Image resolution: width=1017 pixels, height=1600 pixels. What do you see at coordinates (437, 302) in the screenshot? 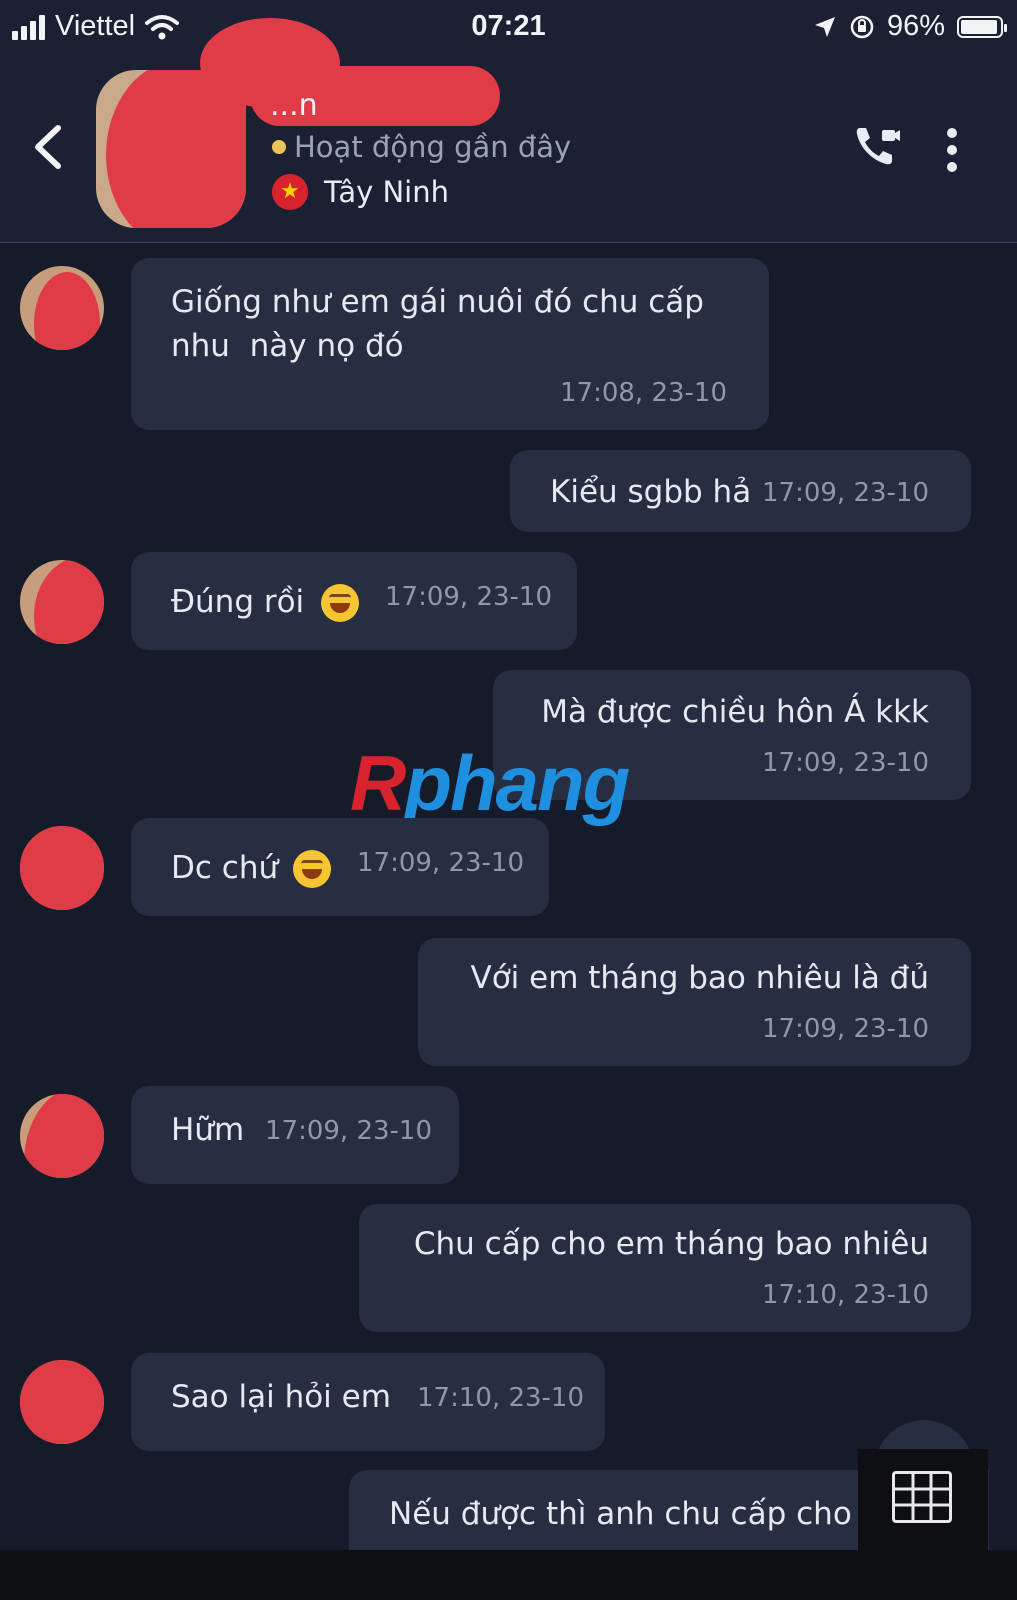
I see `message-text: Giống như em gái nuôi đó chu cấp` at bounding box center [437, 302].